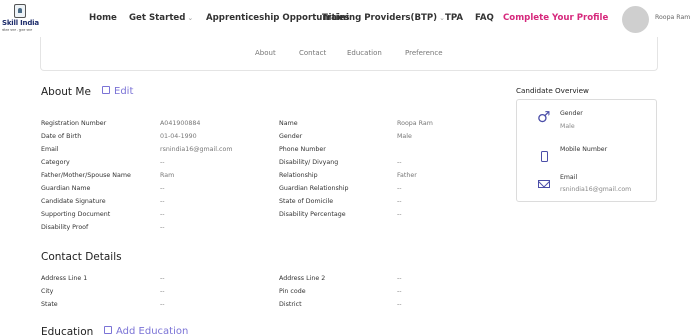 This screenshot has height=336, width=698. What do you see at coordinates (454, 18) in the screenshot?
I see `nav-tpa: TPA` at bounding box center [454, 18].